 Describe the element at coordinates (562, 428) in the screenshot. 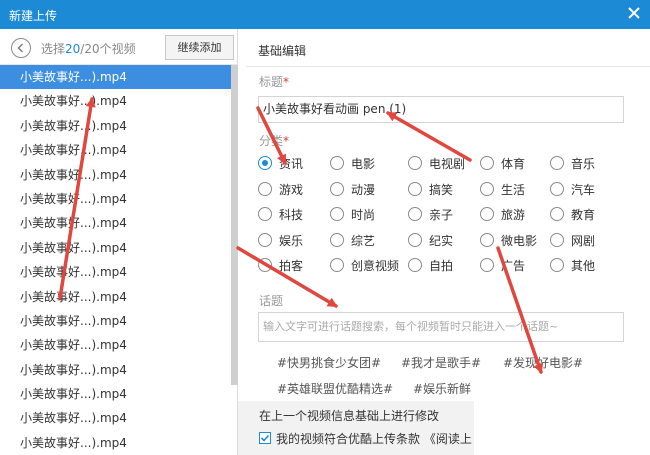

I see `bottom-blank-area` at that location.